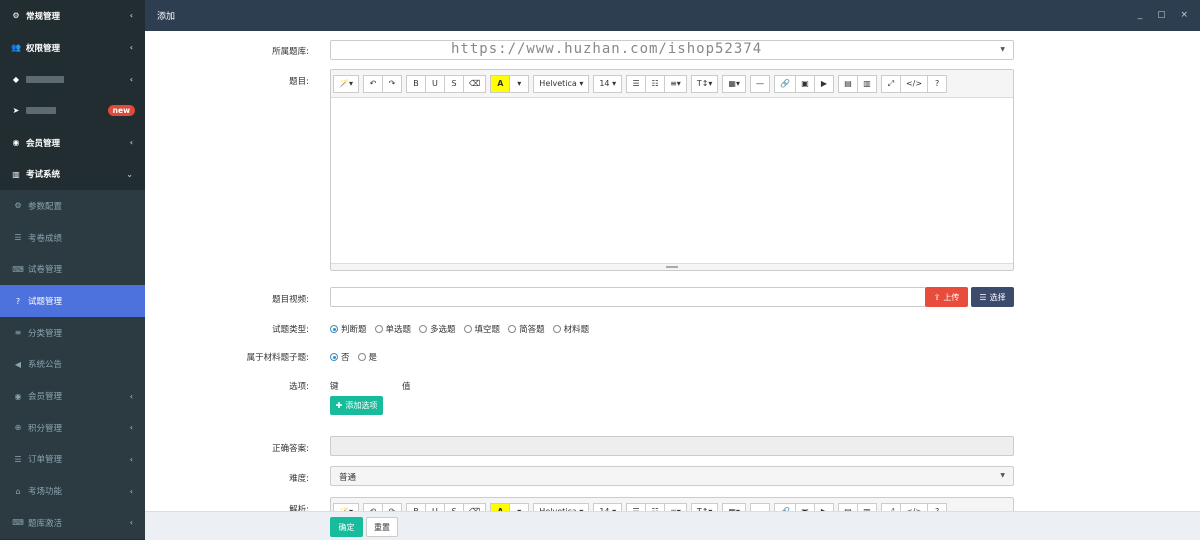 The height and width of the screenshot is (540, 1200). What do you see at coordinates (672, 50) in the screenshot?
I see `bank-select: https://www.huzhan.com/ishop52374 ▼` at bounding box center [672, 50].